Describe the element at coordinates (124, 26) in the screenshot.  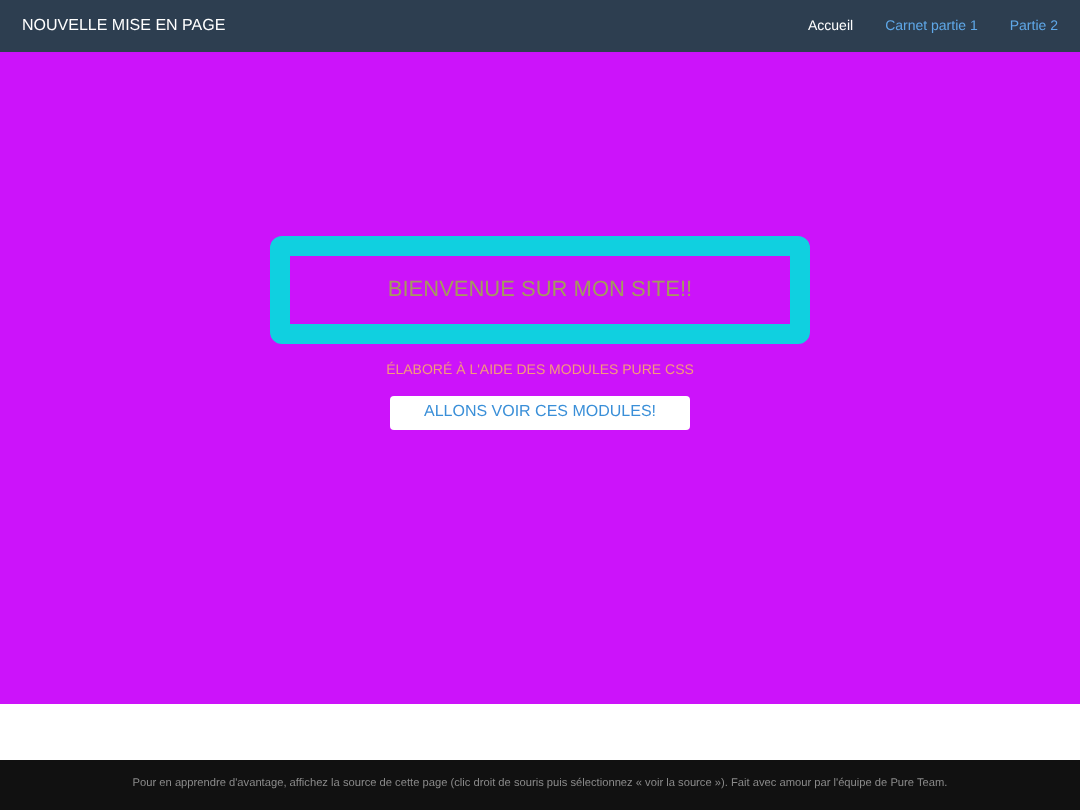
I see `site-title: NOUVELLE MISE EN PAGE` at that location.